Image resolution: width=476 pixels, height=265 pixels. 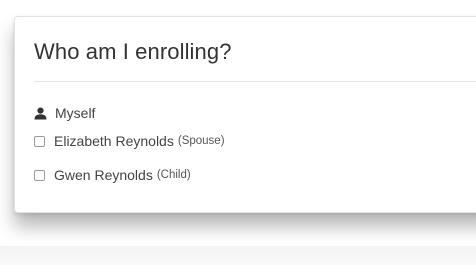 What do you see at coordinates (173, 175) in the screenshot?
I see `child-relation: (Child)` at bounding box center [173, 175].